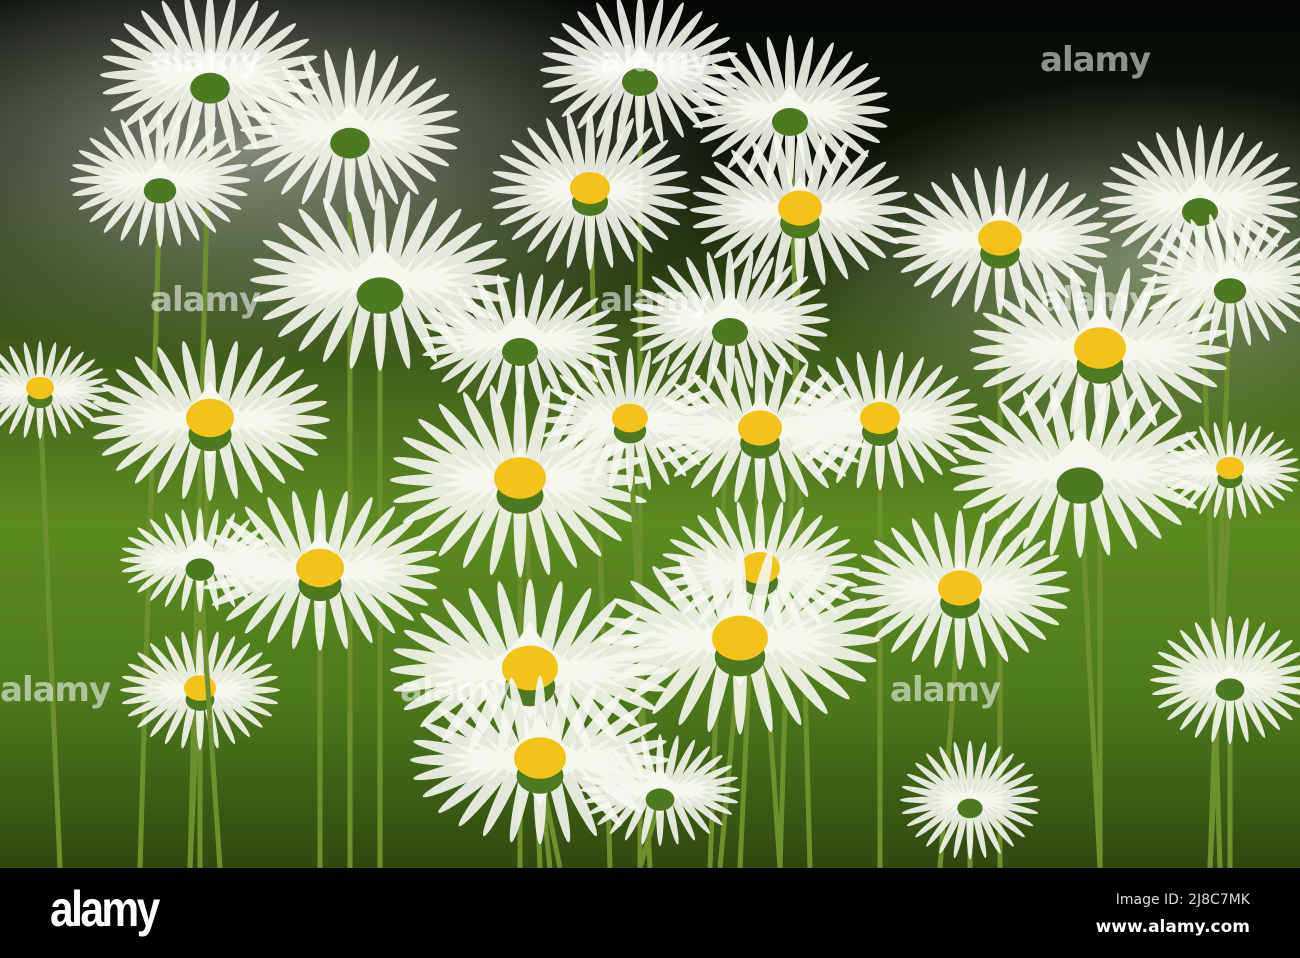 The image size is (1300, 958). What do you see at coordinates (105, 909) in the screenshot?
I see `alamy-logo: alamy` at bounding box center [105, 909].